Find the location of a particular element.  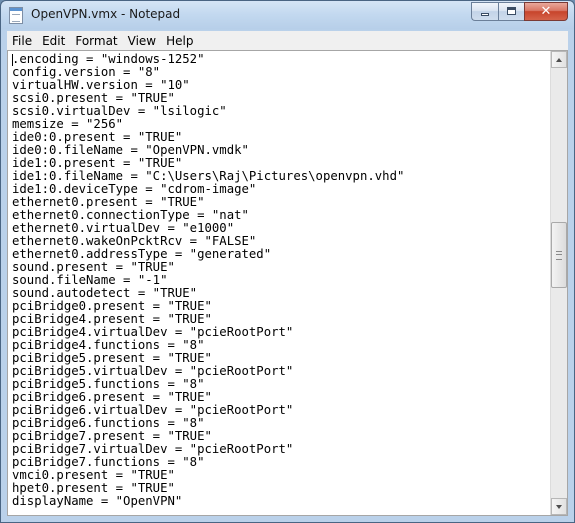

menu-edit: Edit is located at coordinates (53, 41).